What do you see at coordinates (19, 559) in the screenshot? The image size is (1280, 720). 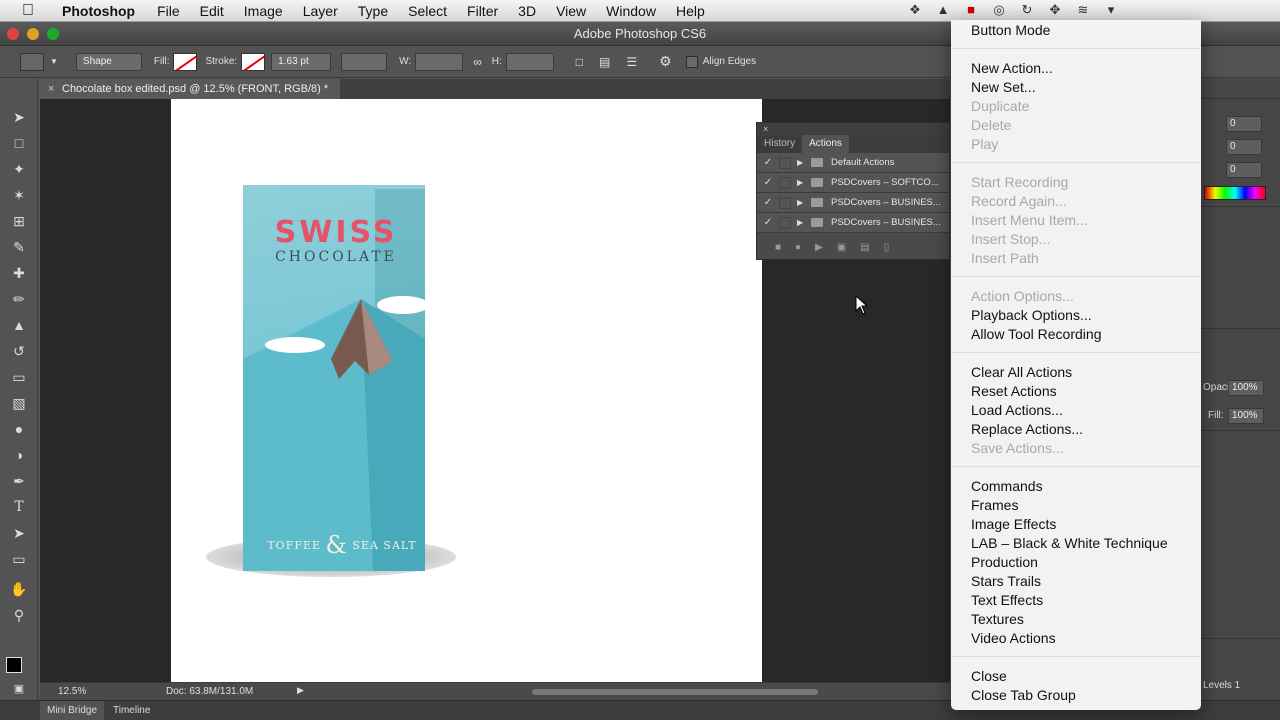 I see `rectangle-tool-icon: ▭` at bounding box center [19, 559].